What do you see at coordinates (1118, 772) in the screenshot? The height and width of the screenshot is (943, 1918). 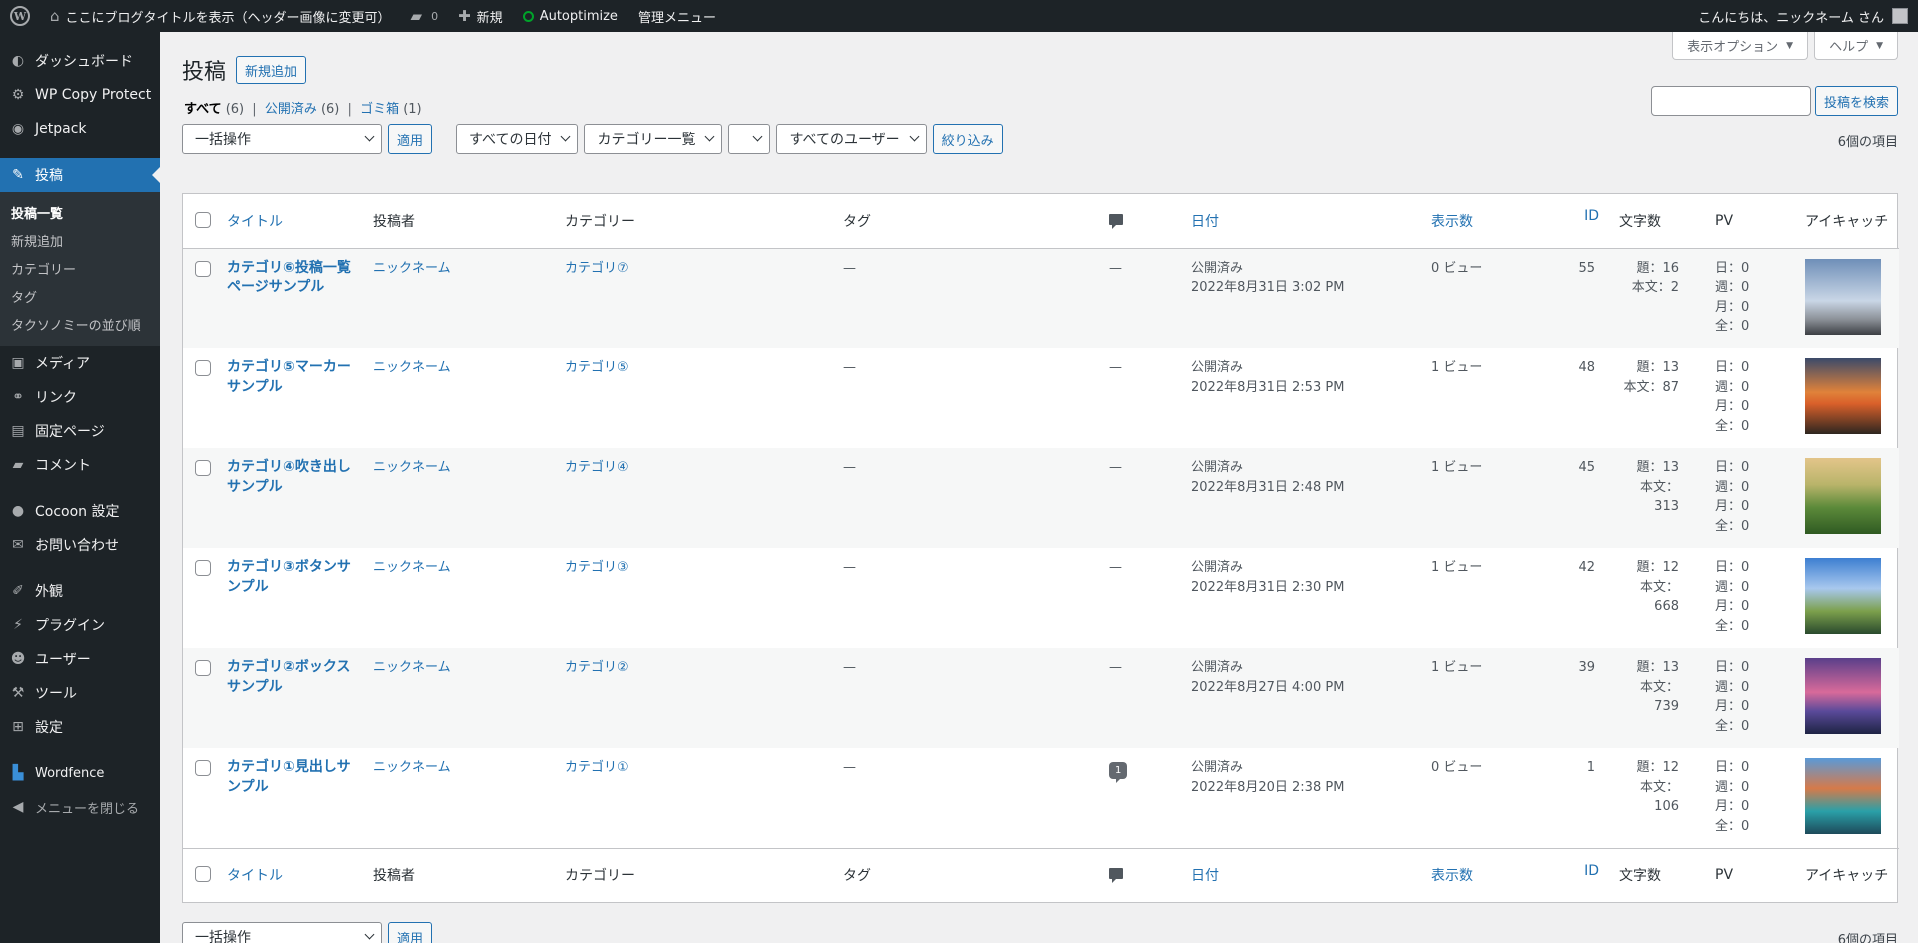 I see `comment-count-badge: 1` at bounding box center [1118, 772].